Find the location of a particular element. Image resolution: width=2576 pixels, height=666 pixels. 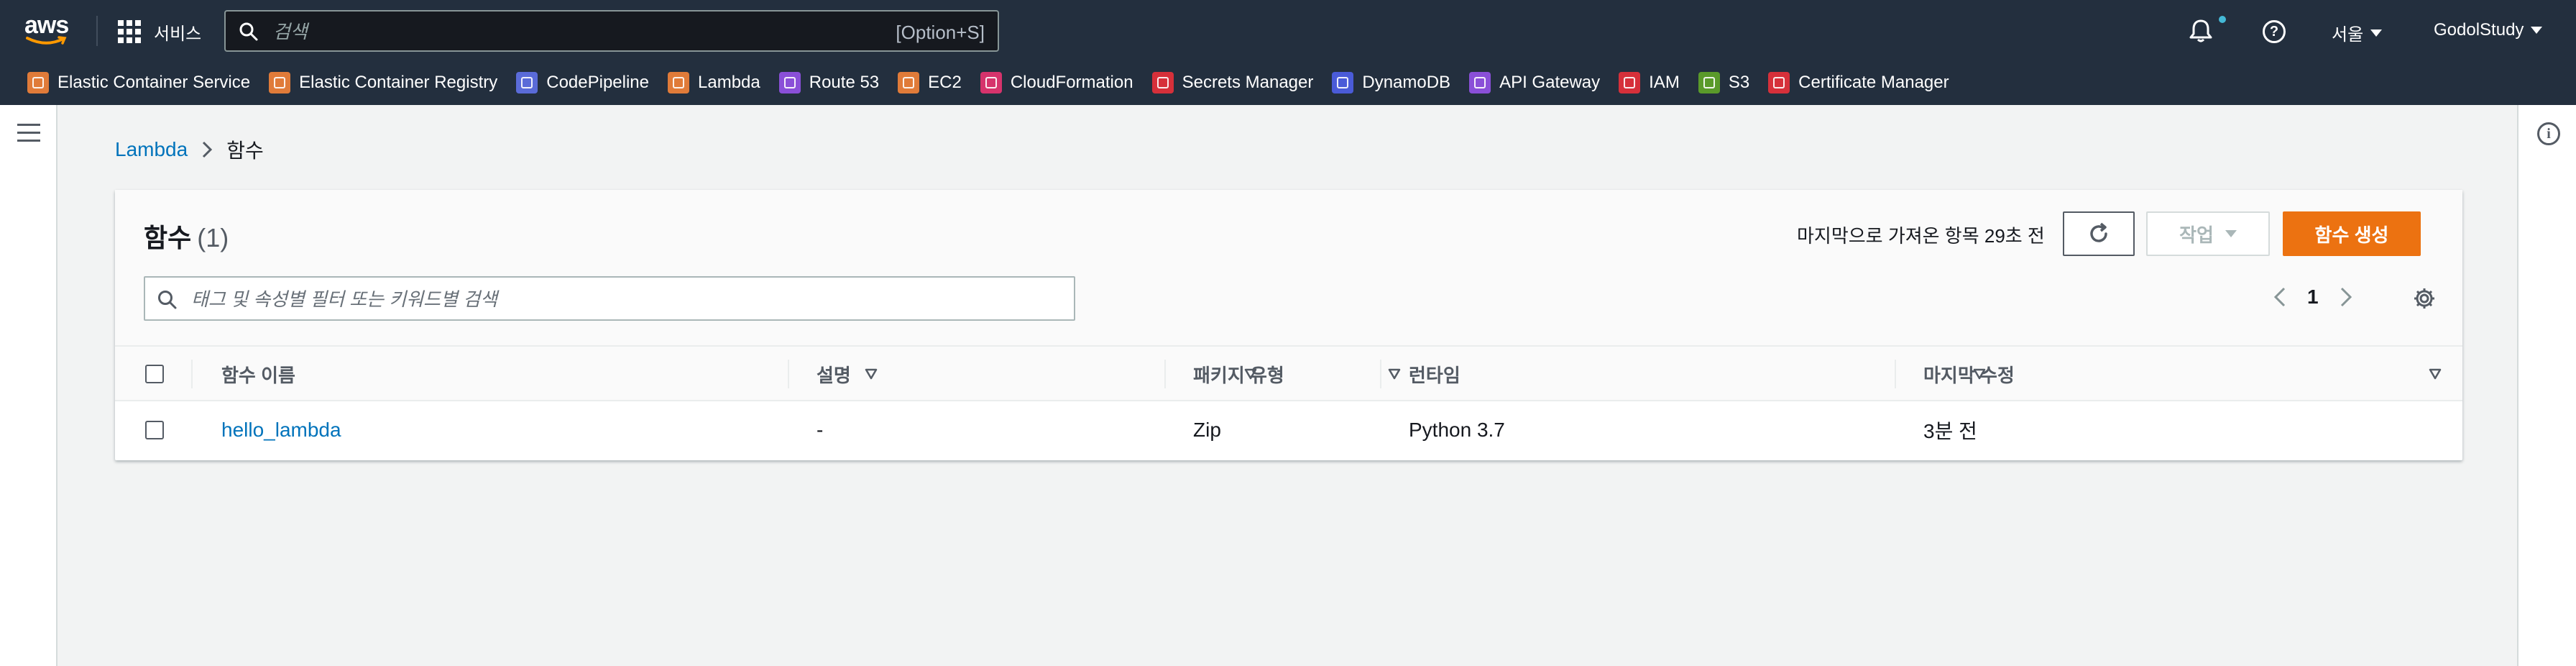

actions-dropdown-button: 작업 is located at coordinates (2208, 233).